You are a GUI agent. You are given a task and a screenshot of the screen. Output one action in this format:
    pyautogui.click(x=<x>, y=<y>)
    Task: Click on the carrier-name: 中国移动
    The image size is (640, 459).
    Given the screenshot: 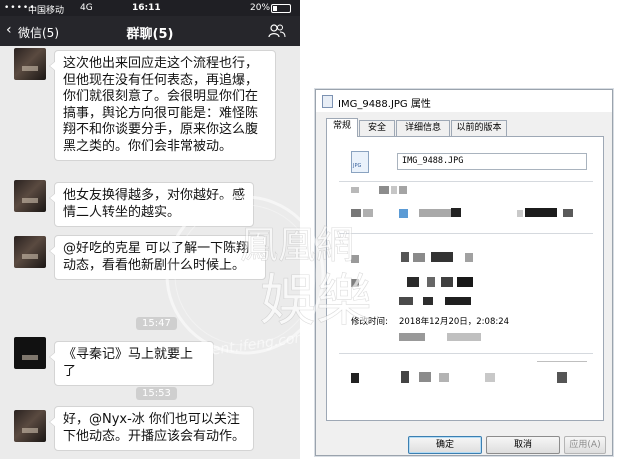 What is the action you would take?
    pyautogui.click(x=46, y=11)
    